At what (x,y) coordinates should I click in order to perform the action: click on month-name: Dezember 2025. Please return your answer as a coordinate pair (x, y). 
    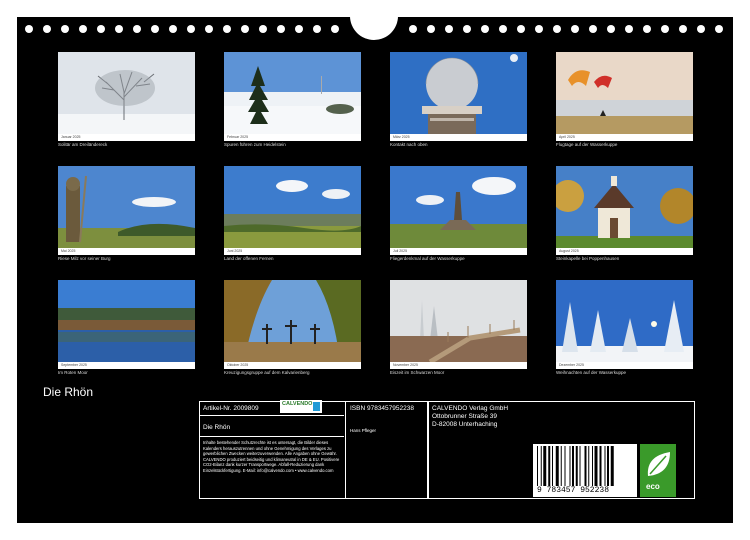
    Looking at the image, I should click on (571, 365).